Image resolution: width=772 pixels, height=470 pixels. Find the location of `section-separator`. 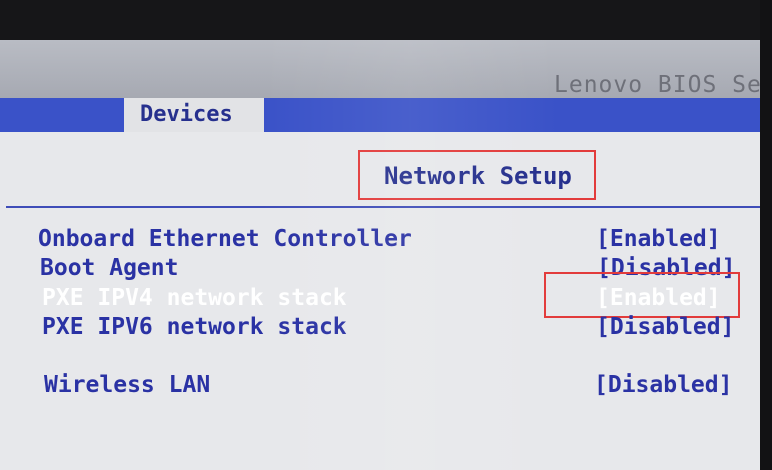

section-separator is located at coordinates (383, 207).